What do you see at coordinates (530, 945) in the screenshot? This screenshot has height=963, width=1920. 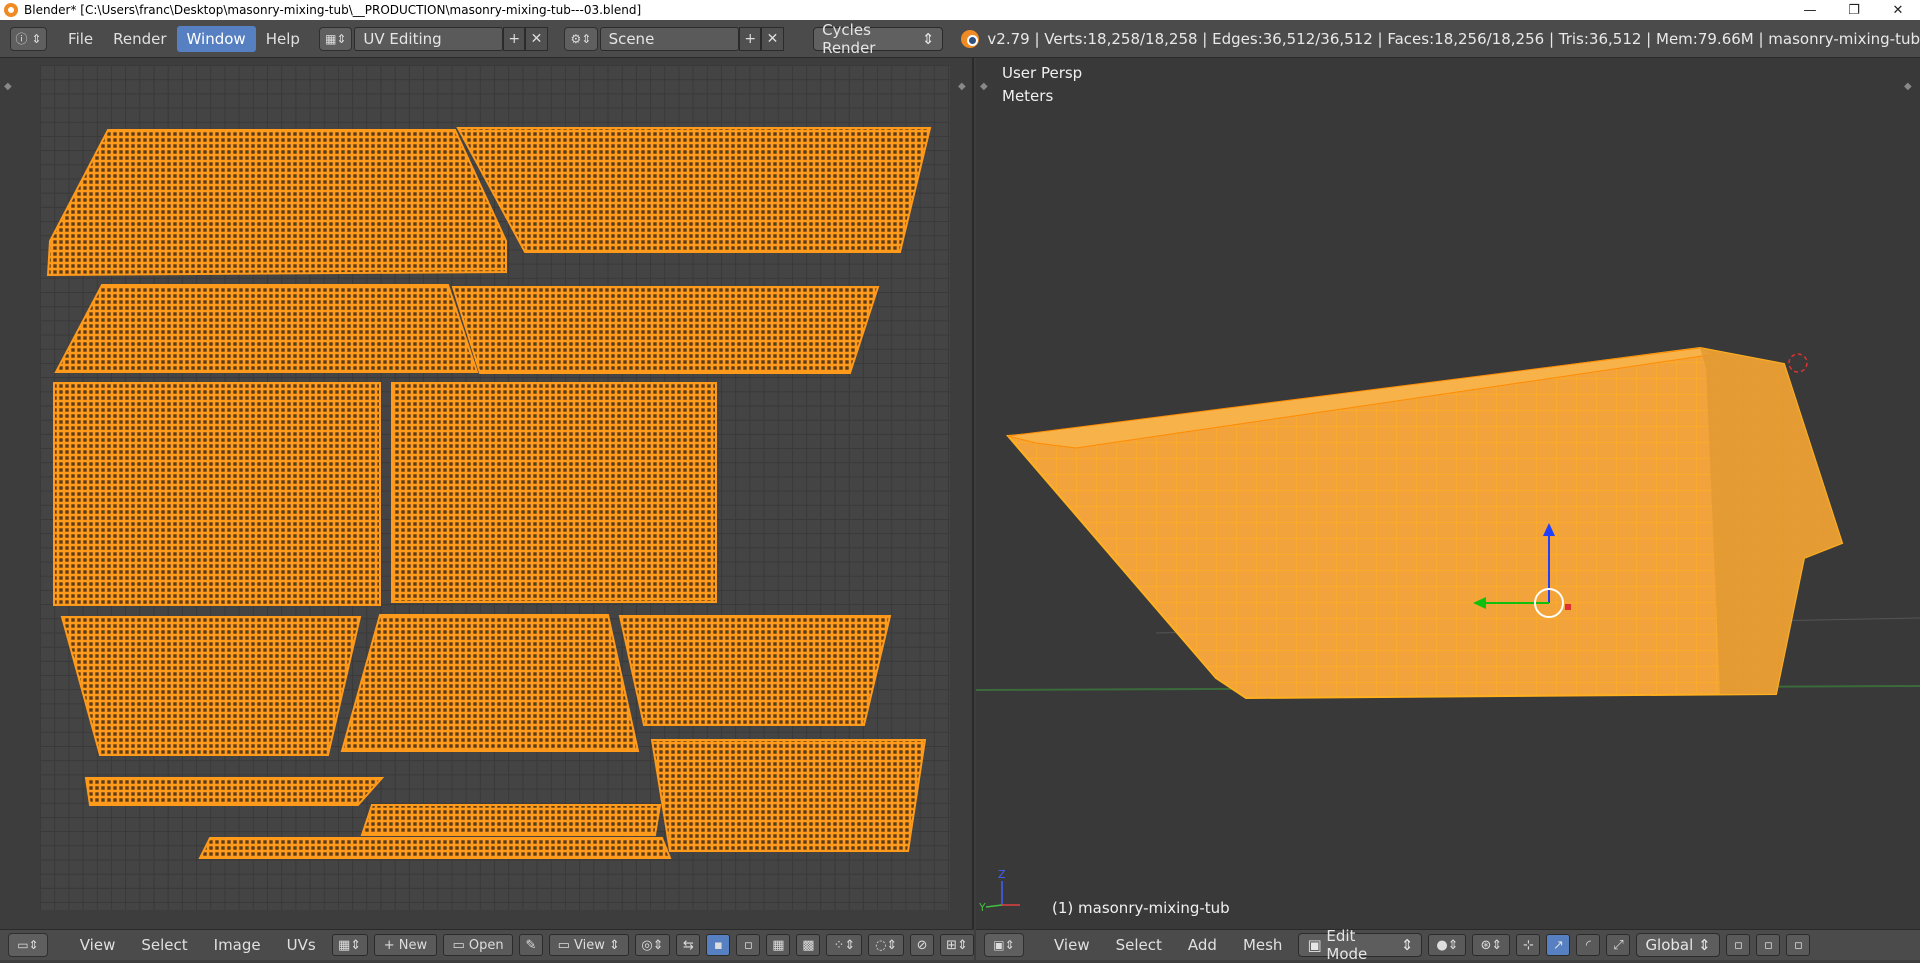 I see `pin-icon: ✎` at bounding box center [530, 945].